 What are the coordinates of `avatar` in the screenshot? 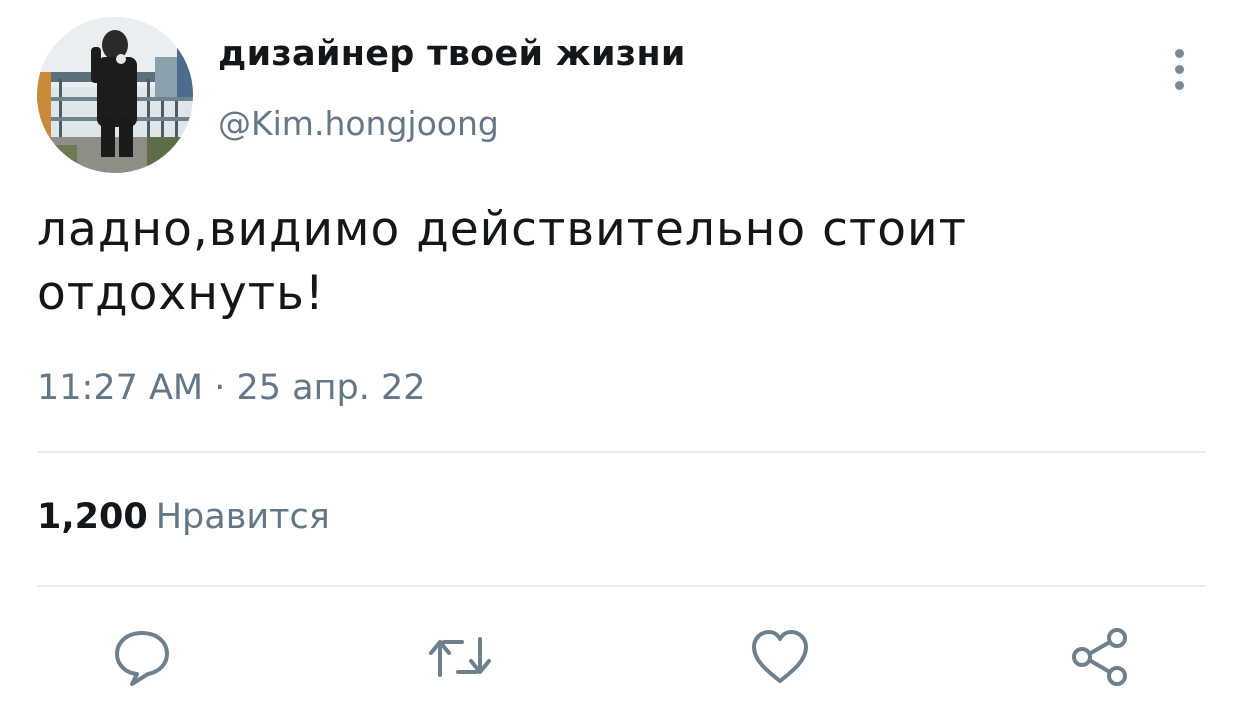 It's located at (115, 95).